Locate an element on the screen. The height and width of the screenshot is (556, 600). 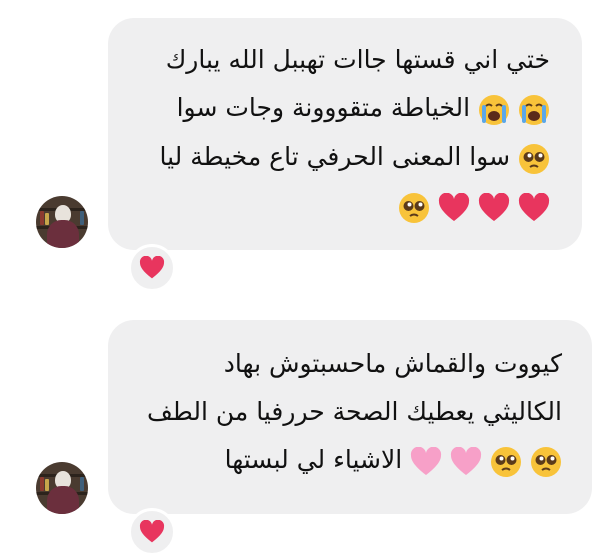
emoji-line is located at coordinates (338, 206).